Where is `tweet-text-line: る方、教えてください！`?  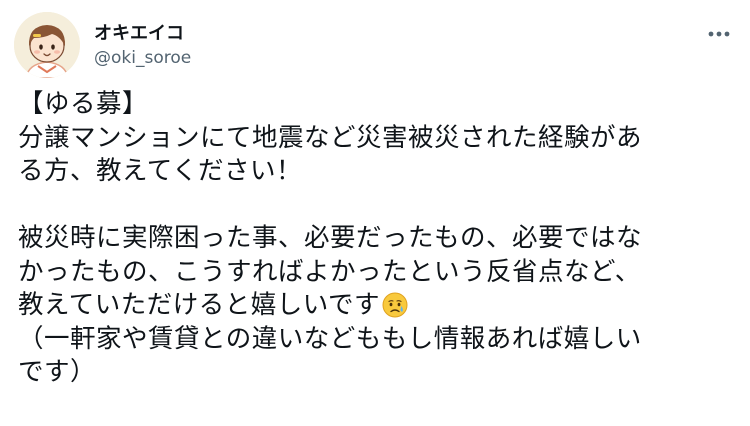
tweet-text-line: る方、教えてください！ is located at coordinates (160, 171).